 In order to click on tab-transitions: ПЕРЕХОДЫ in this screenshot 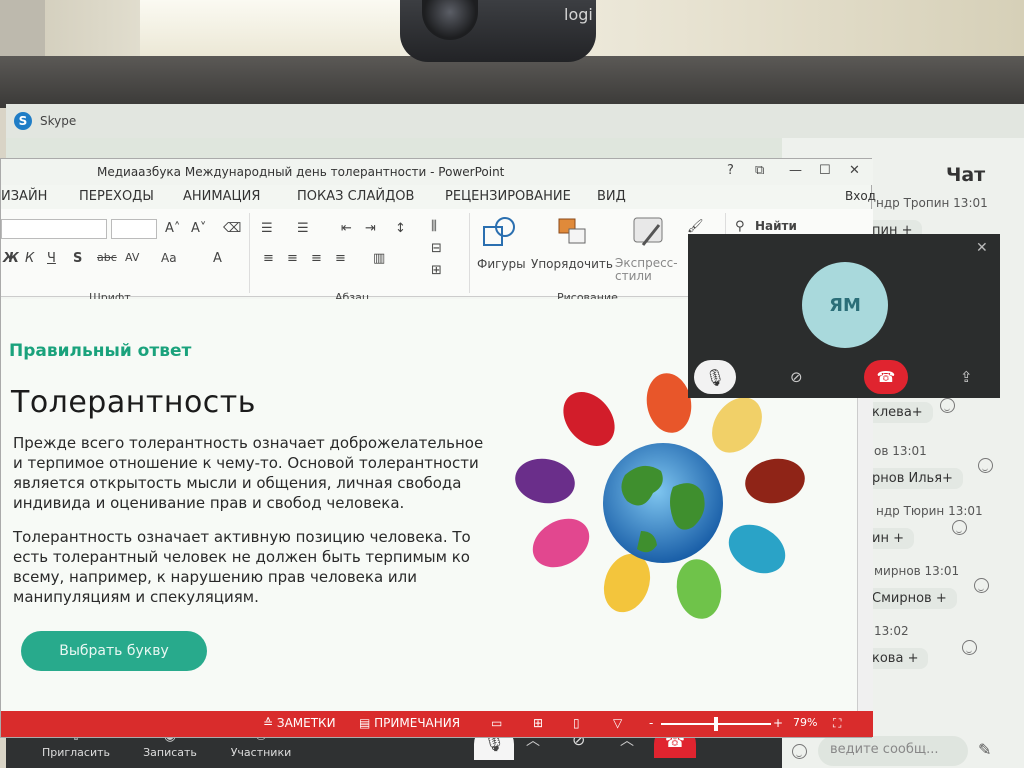, I will do `click(116, 196)`.